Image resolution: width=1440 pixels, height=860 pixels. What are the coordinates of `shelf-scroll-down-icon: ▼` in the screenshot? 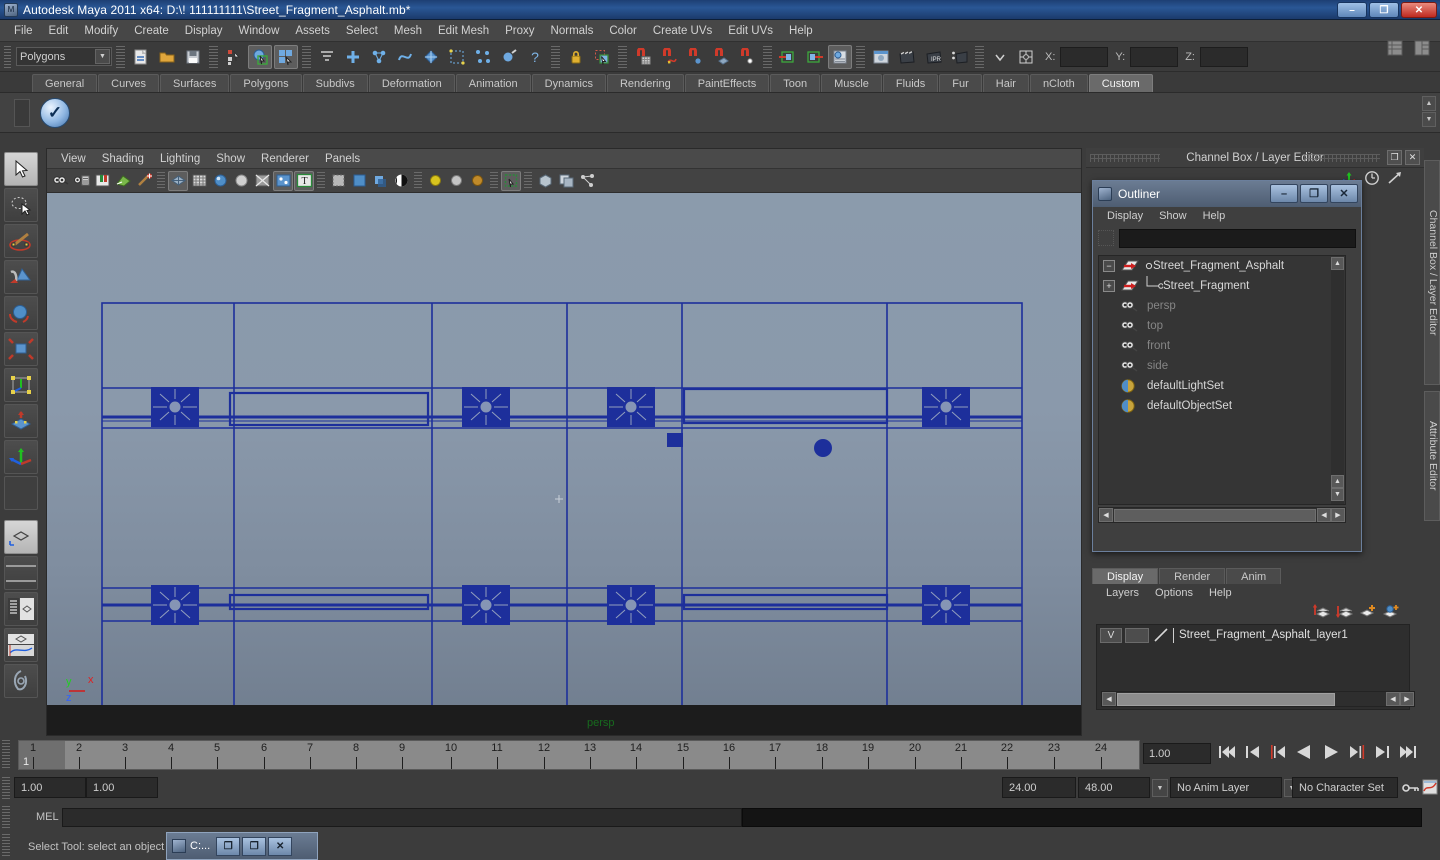 It's located at (1429, 119).